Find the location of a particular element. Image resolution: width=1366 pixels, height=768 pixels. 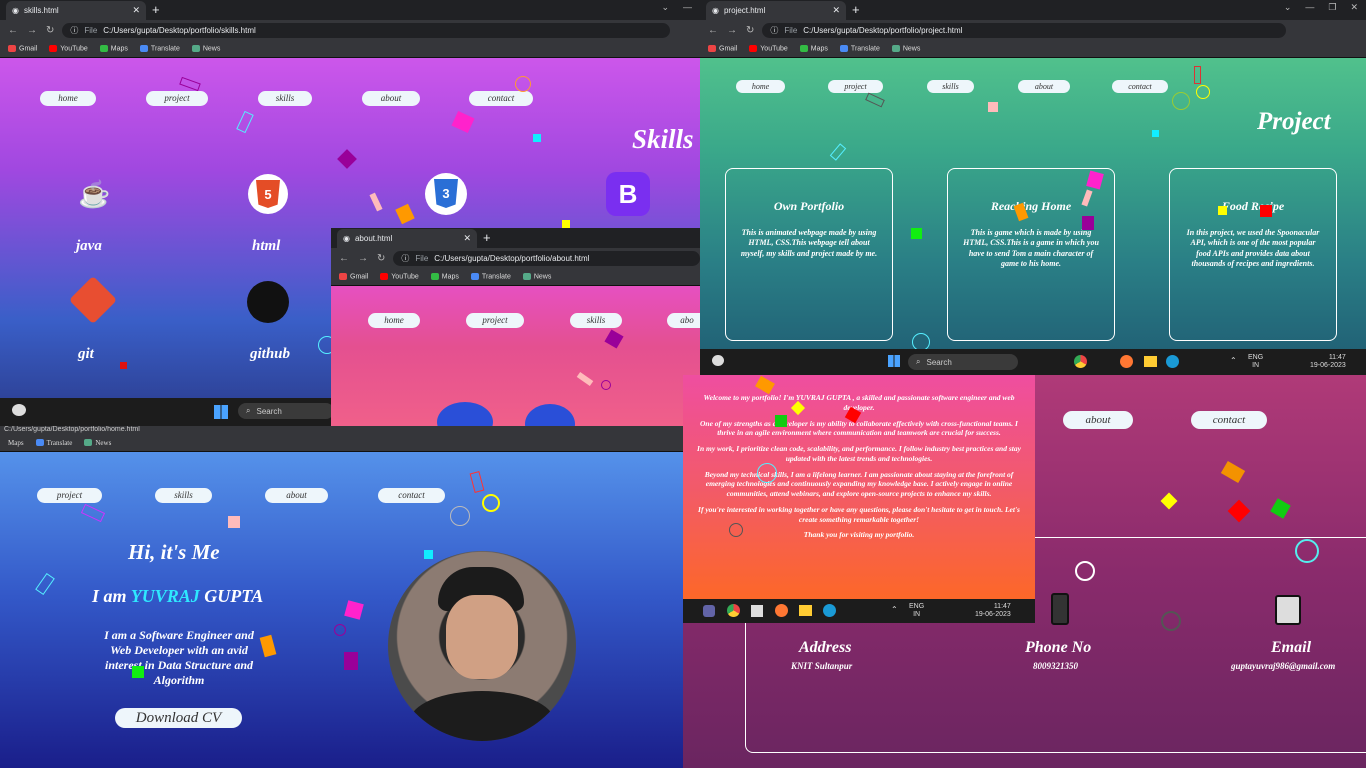

file-label: File is located at coordinates (791, 30).